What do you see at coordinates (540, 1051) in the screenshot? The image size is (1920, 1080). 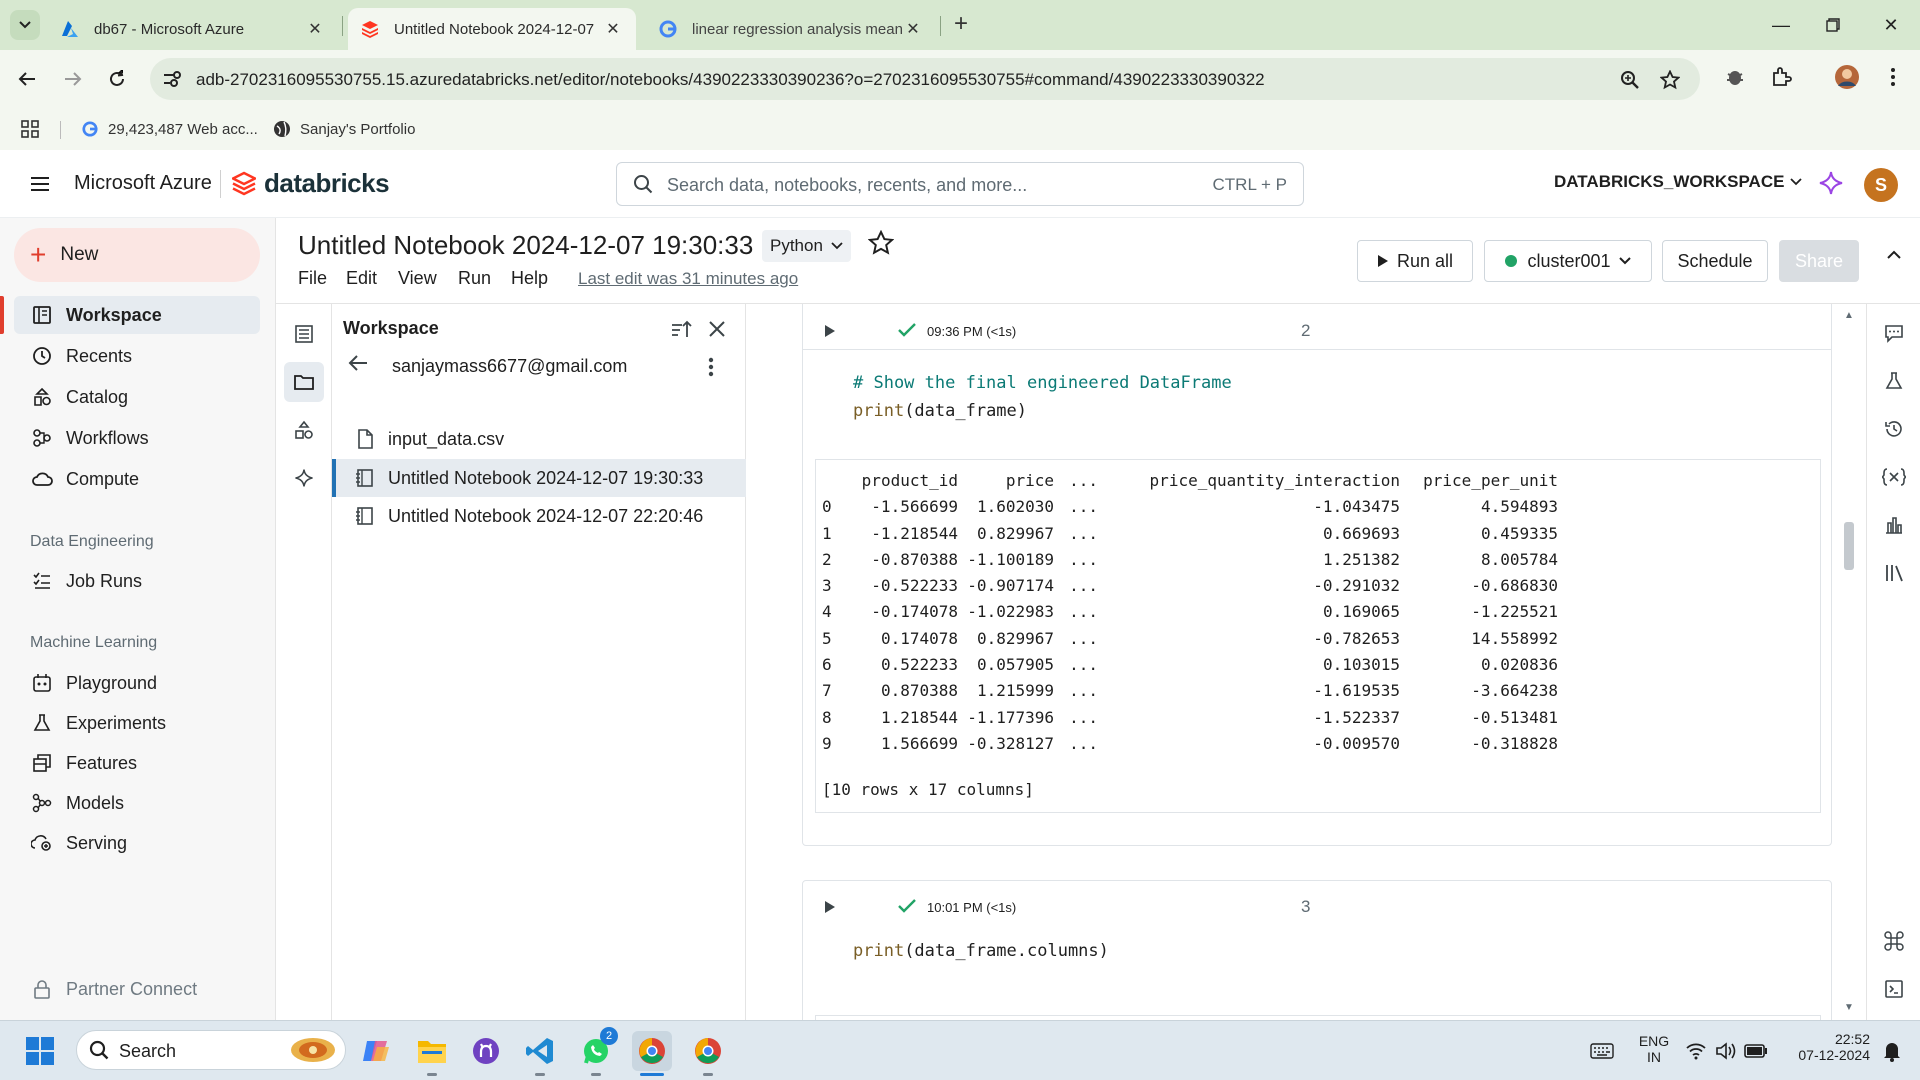 I see `vscode-icon` at bounding box center [540, 1051].